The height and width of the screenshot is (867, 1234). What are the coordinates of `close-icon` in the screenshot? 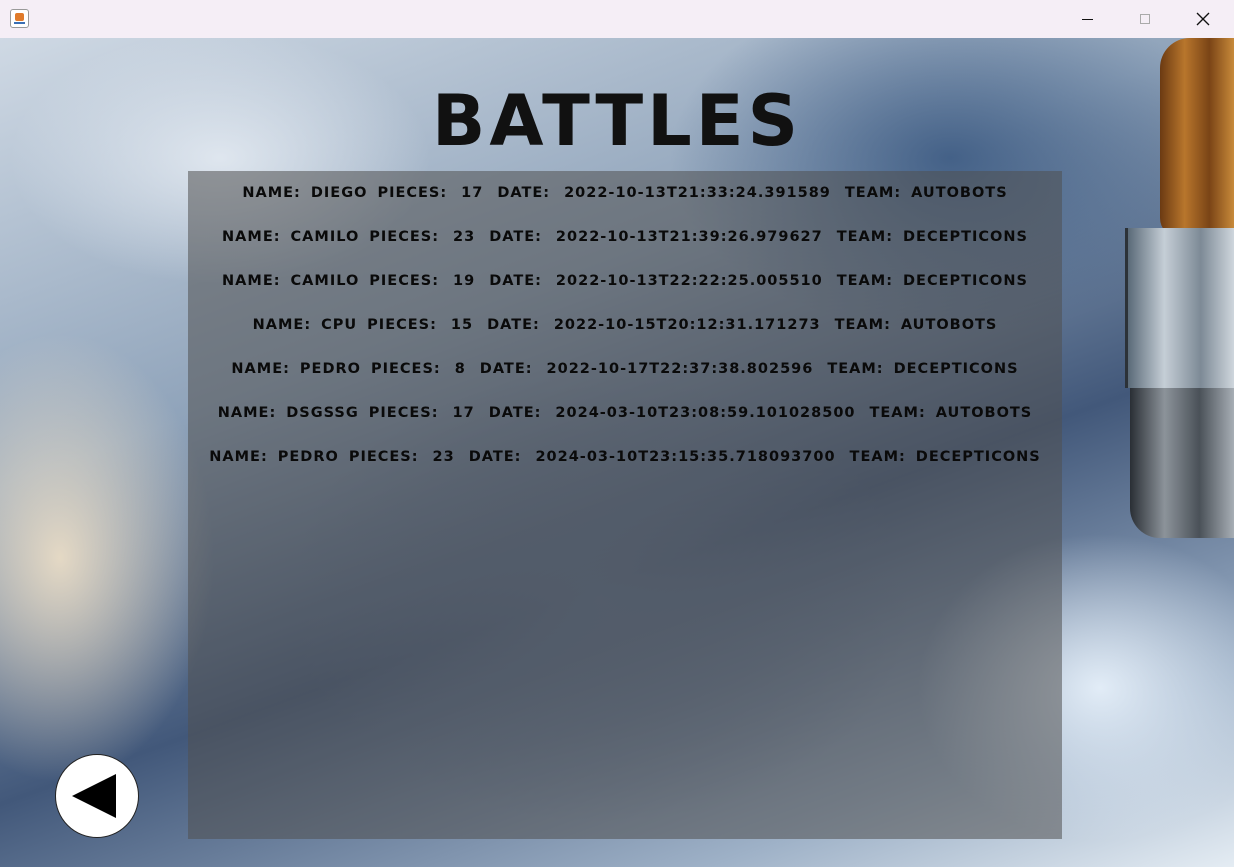 It's located at (1203, 19).